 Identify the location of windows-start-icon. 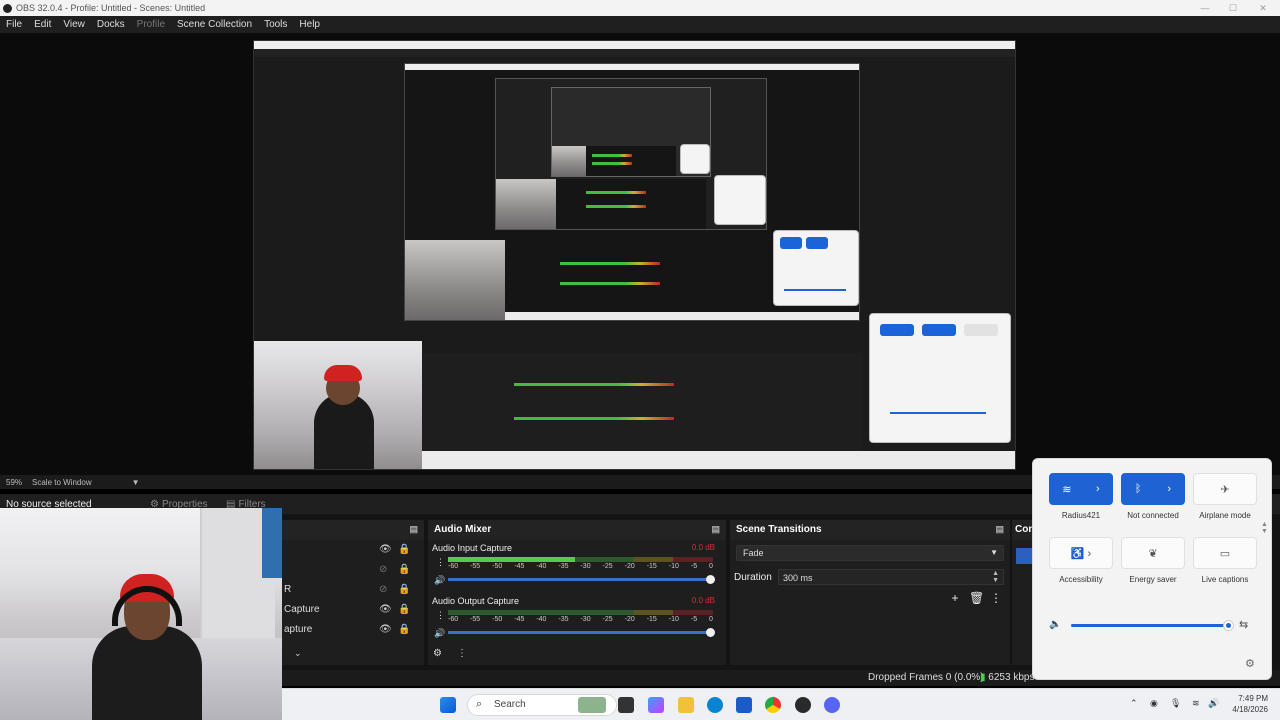
(448, 705).